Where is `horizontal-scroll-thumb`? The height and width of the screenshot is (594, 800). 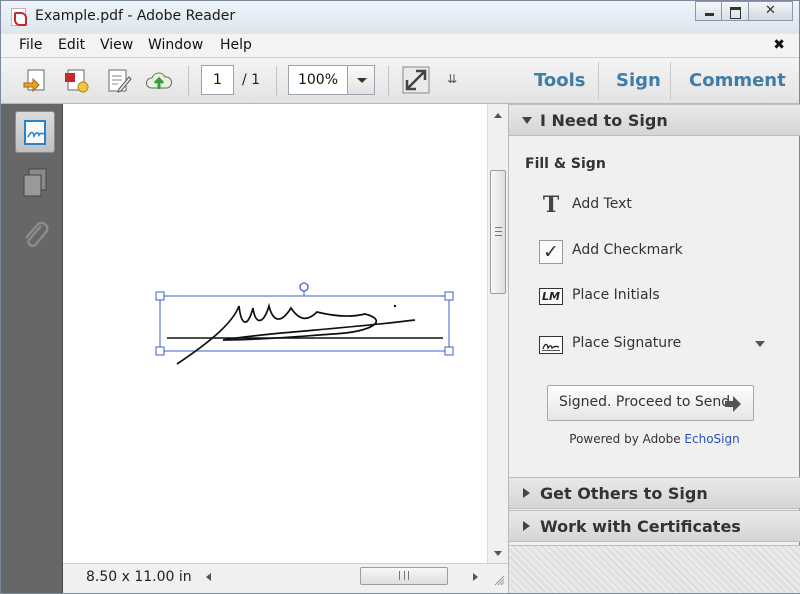 horizontal-scroll-thumb is located at coordinates (404, 576).